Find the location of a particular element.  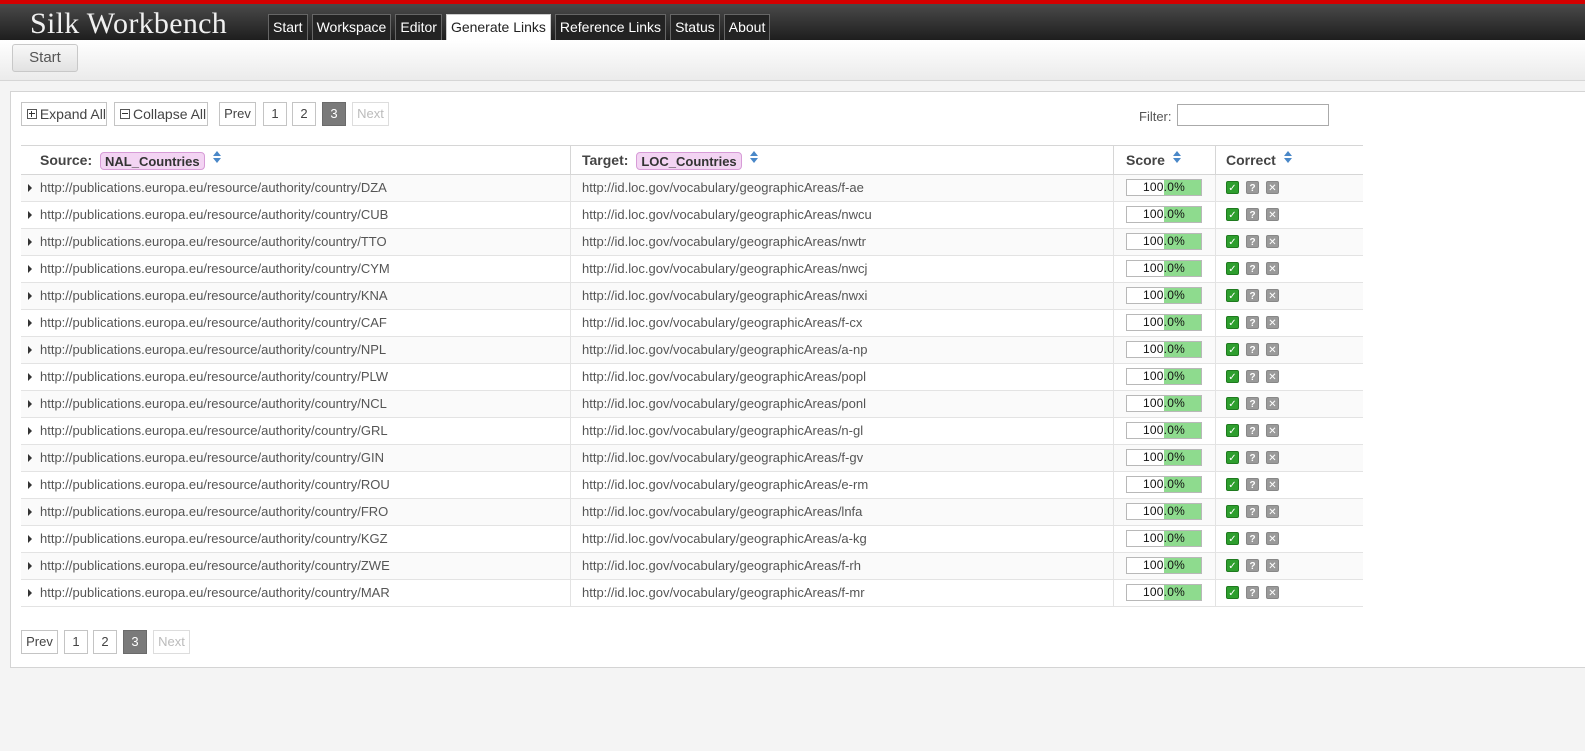

source-column-header: Source: NAL_Countries is located at coordinates (296, 160).